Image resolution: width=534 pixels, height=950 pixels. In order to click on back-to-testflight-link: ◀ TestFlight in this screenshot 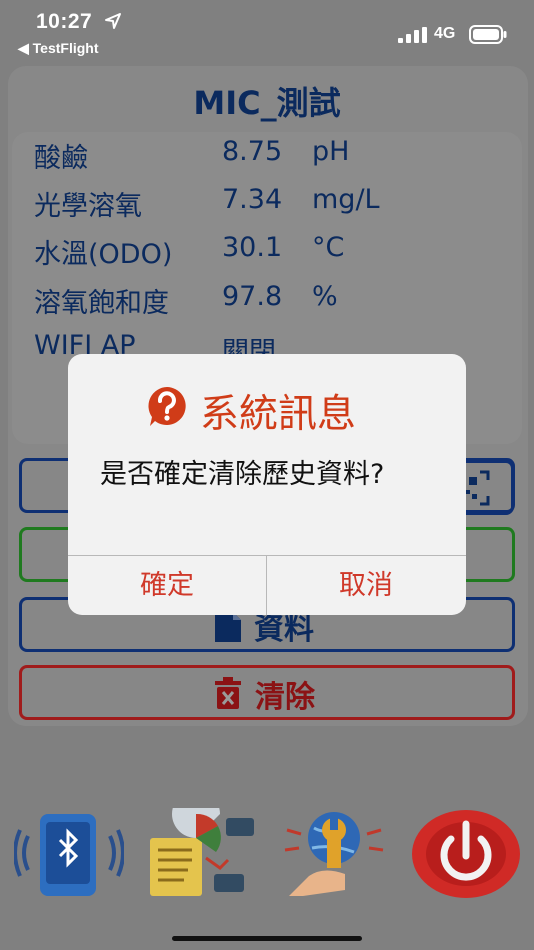, I will do `click(58, 48)`.